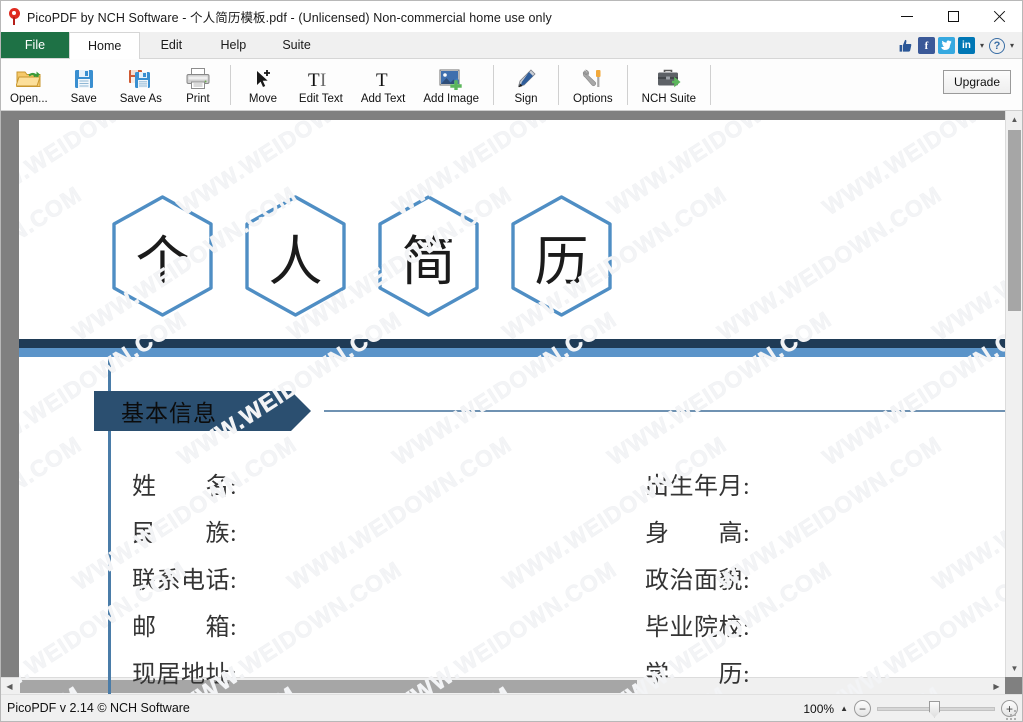 The image size is (1023, 722). Describe the element at coordinates (323, 80) in the screenshot. I see `svg-text: I` at that location.